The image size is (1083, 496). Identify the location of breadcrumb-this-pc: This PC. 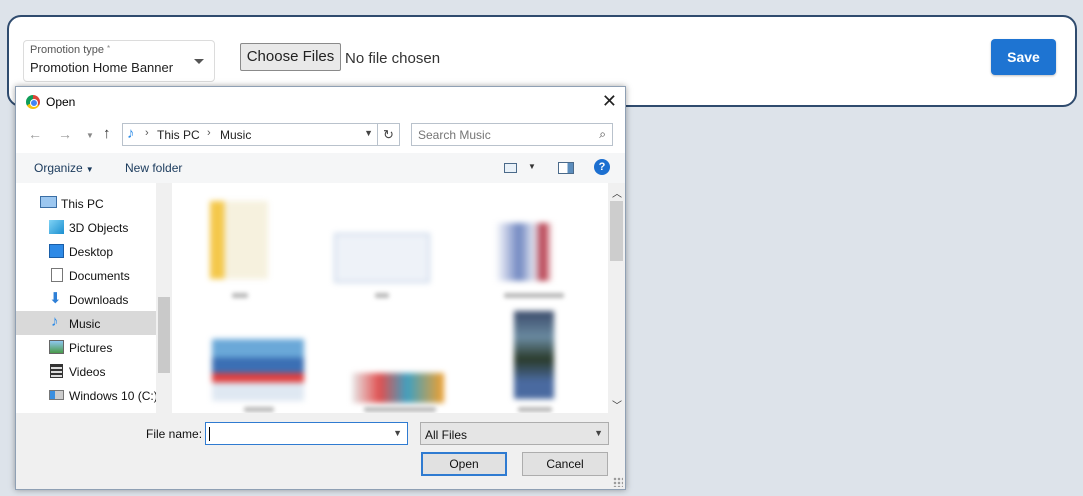
(178, 135).